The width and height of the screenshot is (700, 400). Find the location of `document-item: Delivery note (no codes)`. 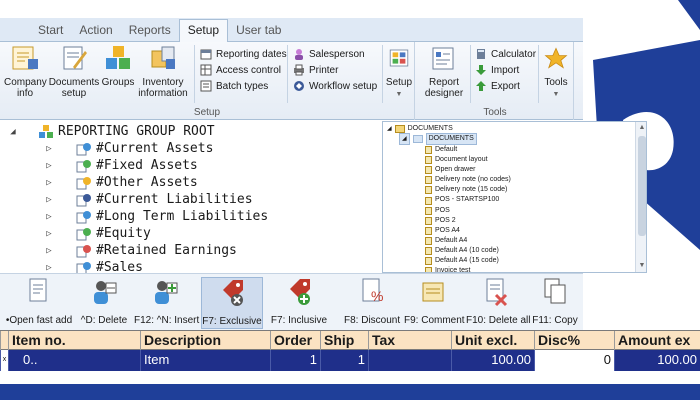

document-item: Delivery note (no codes) is located at coordinates (468, 180).